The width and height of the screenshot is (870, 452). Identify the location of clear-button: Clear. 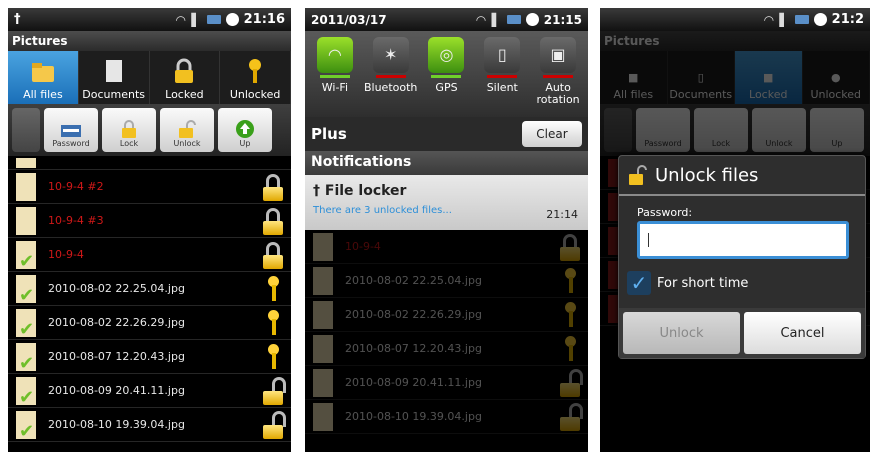
(552, 134).